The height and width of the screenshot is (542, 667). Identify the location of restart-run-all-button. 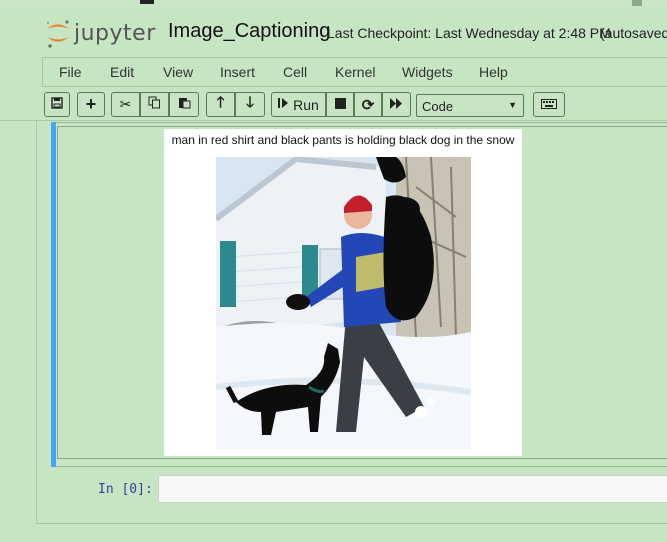
(396, 104).